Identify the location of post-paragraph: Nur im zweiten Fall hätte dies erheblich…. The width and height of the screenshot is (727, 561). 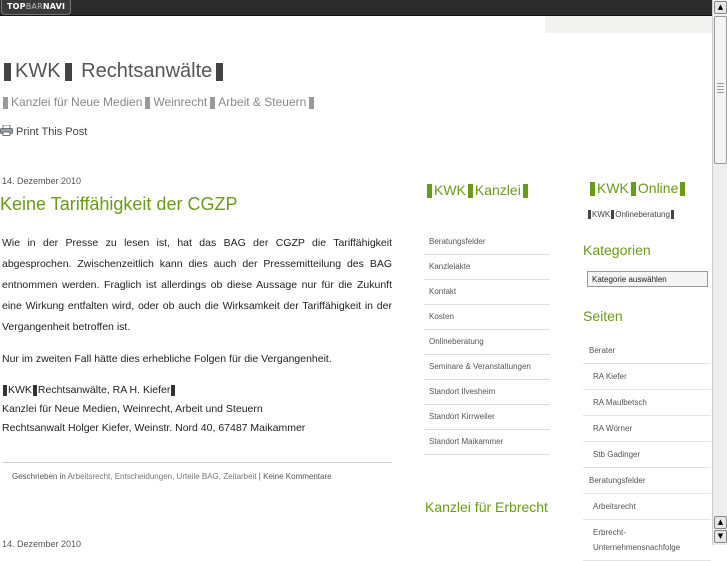
(167, 359).